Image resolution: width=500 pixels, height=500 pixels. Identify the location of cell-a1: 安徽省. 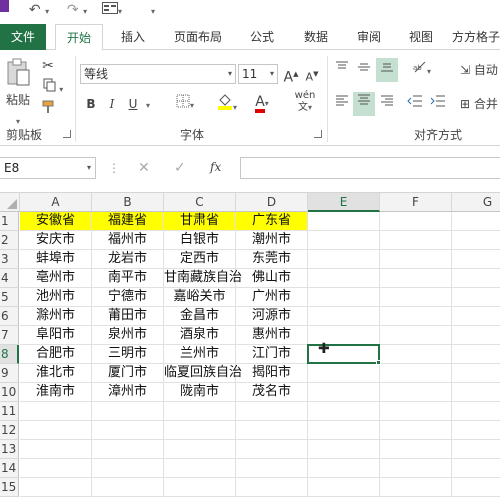
(56, 221).